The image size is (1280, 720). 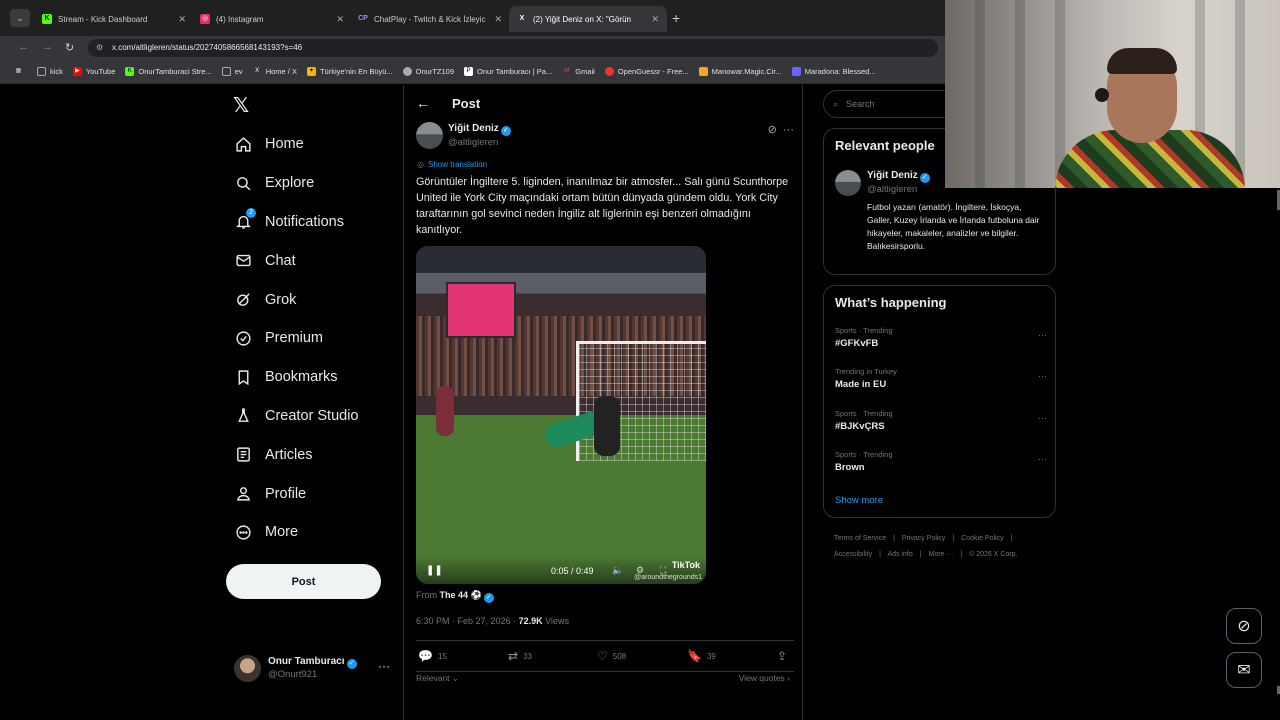 What do you see at coordinates (941, 554) in the screenshot?
I see `footer-link: More ···` at bounding box center [941, 554].